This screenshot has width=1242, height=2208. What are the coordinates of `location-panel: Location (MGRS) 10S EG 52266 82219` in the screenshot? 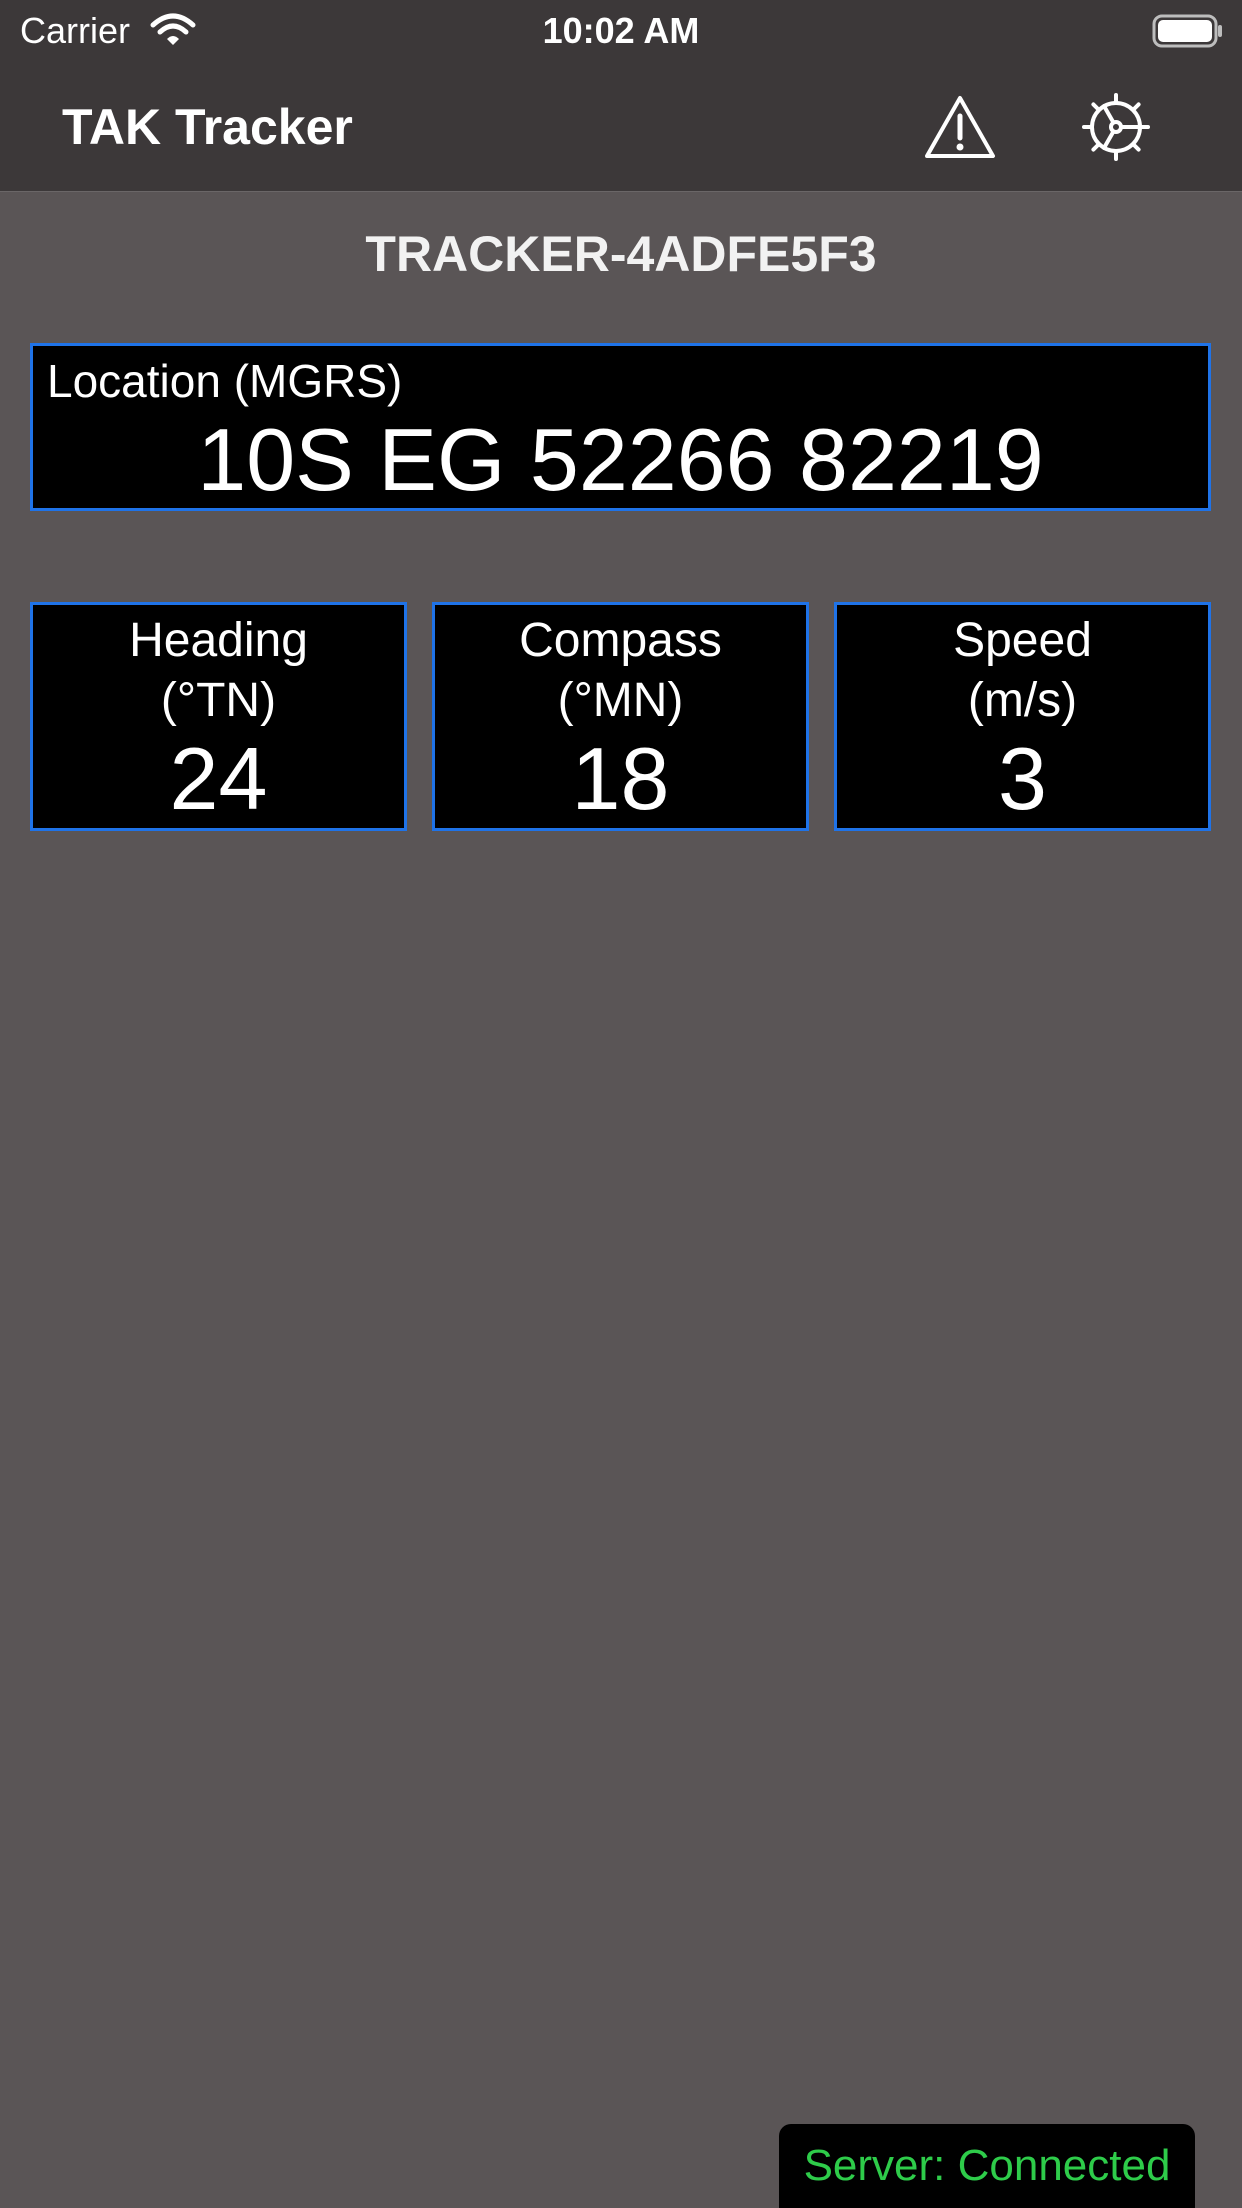 It's located at (620, 427).